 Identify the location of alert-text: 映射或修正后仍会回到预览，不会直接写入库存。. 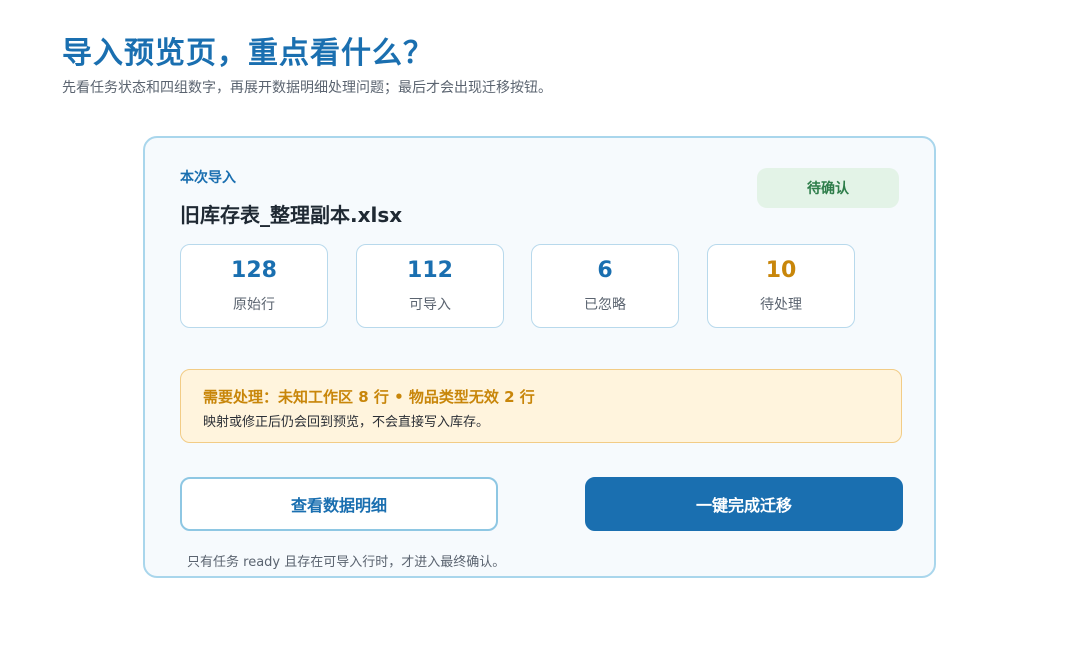
(346, 422).